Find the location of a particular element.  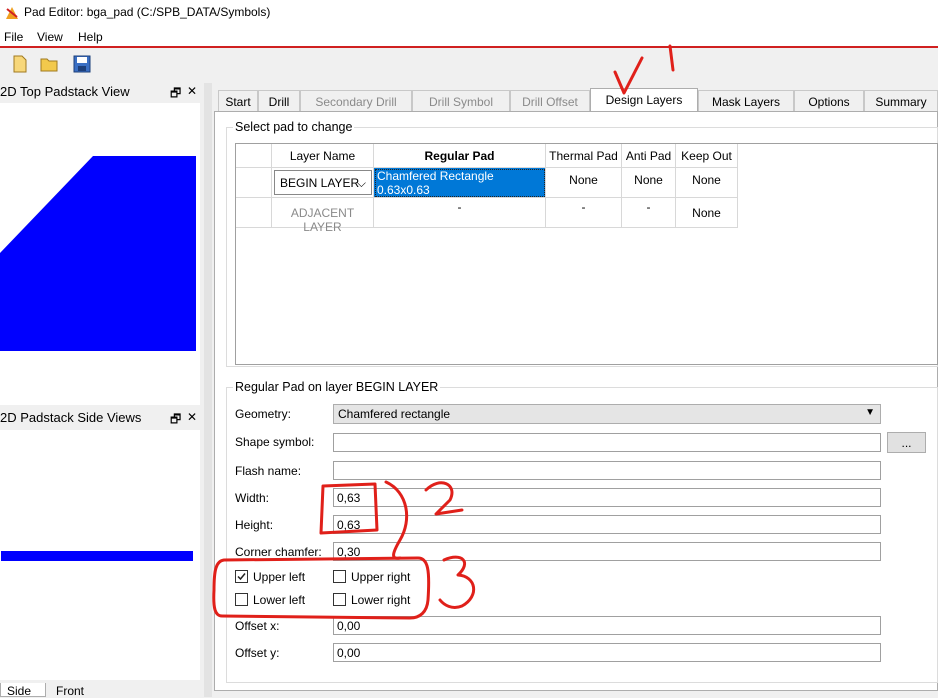

shape-symbol-field is located at coordinates (607, 442).